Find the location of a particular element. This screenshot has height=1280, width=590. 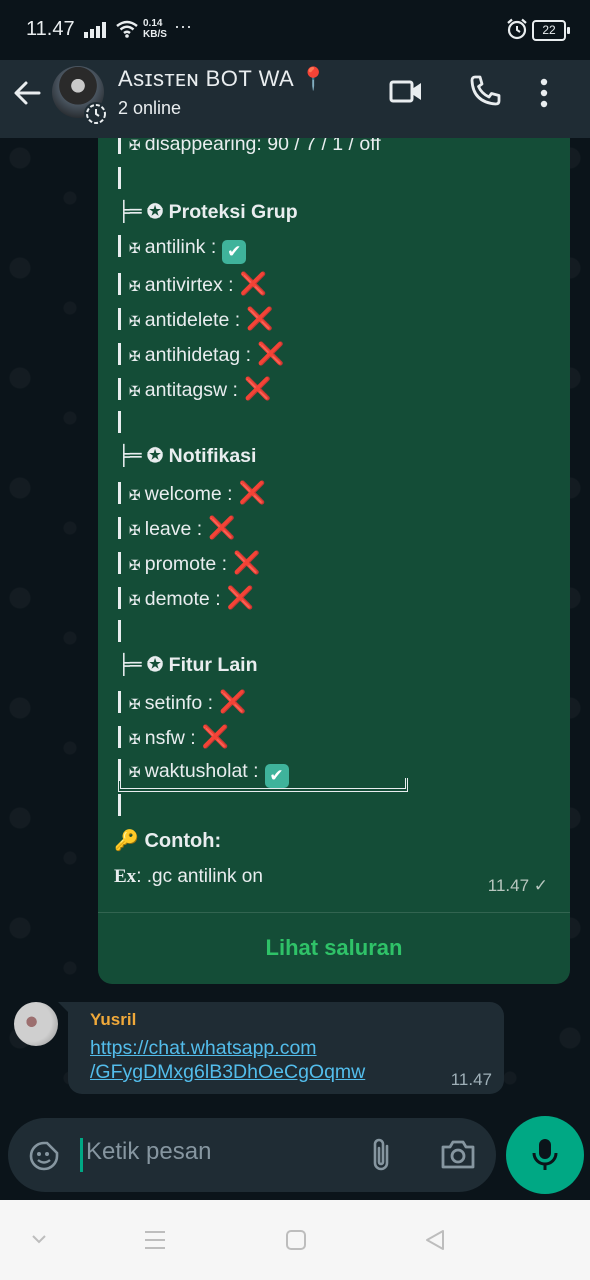

chat-header: Asɪsᴛᴇɴ BOT WA 📍 2 online is located at coordinates (295, 99).